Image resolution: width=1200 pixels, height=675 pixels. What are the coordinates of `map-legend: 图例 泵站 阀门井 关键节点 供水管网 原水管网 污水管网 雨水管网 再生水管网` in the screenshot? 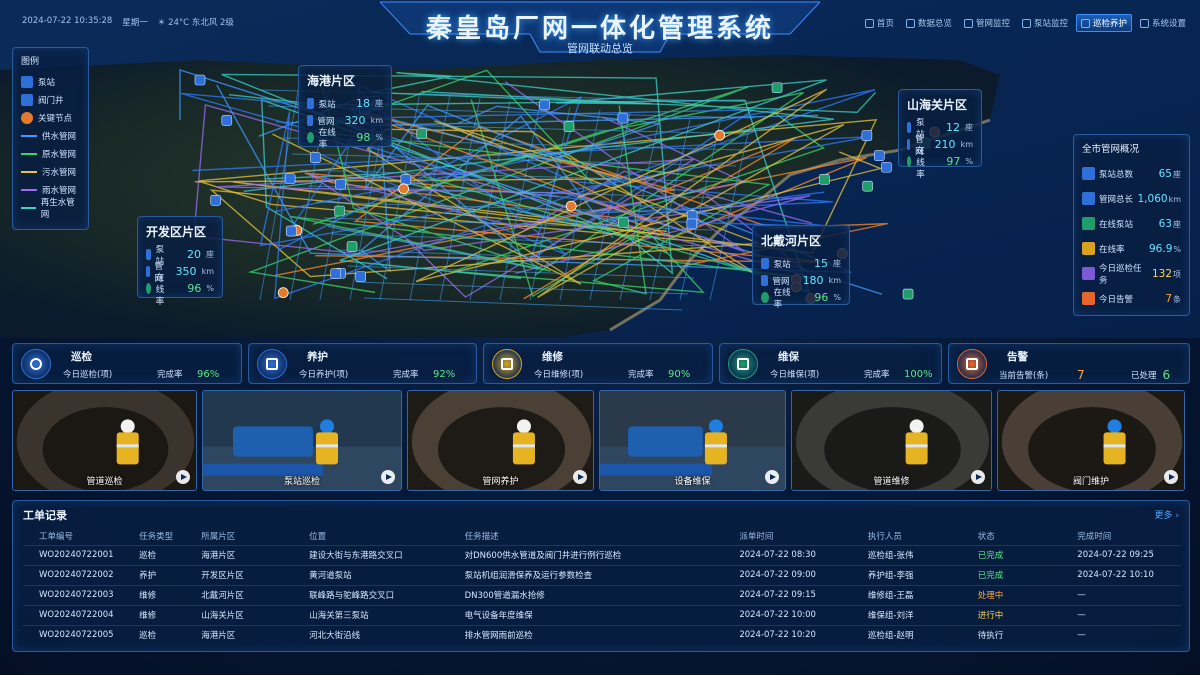 It's located at (50, 138).